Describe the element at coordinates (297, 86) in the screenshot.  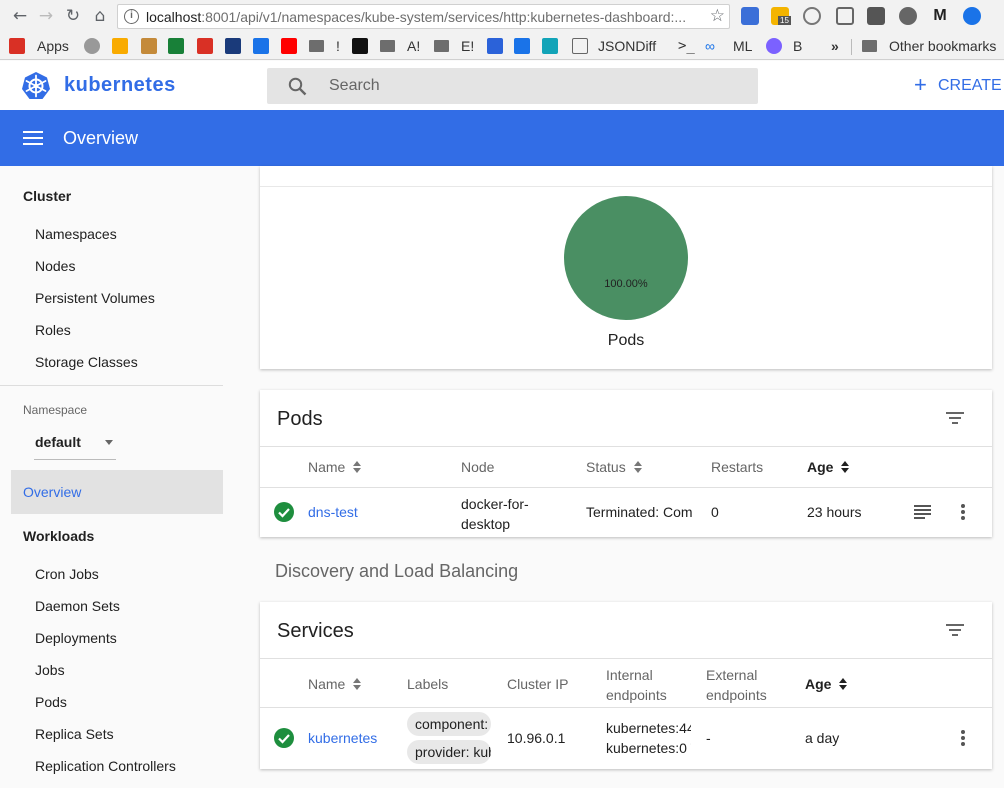
I see `search-icon` at that location.